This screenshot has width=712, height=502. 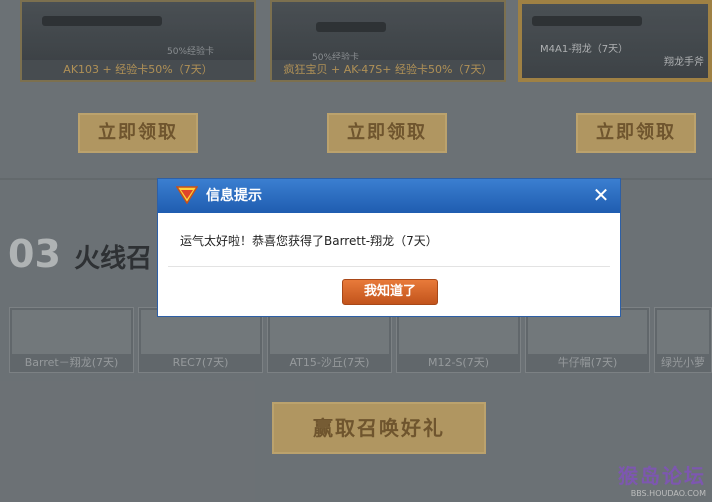 What do you see at coordinates (601, 195) in the screenshot?
I see `close-icon: ✕` at bounding box center [601, 195].